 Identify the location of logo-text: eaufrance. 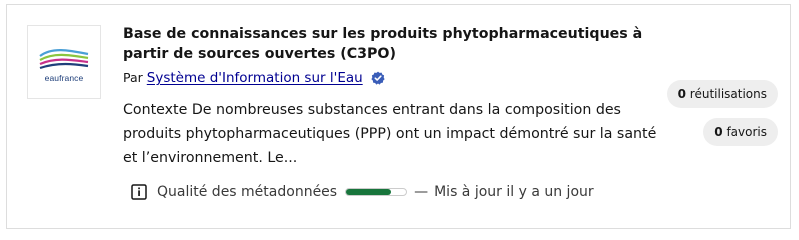
(64, 78).